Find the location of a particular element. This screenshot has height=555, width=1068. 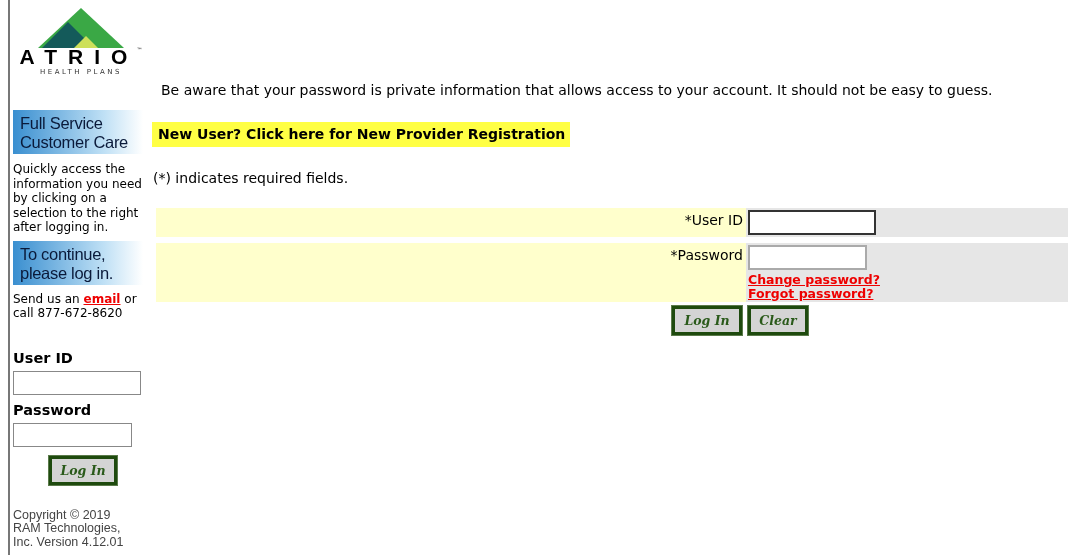

password-label: *Password is located at coordinates (451, 272).